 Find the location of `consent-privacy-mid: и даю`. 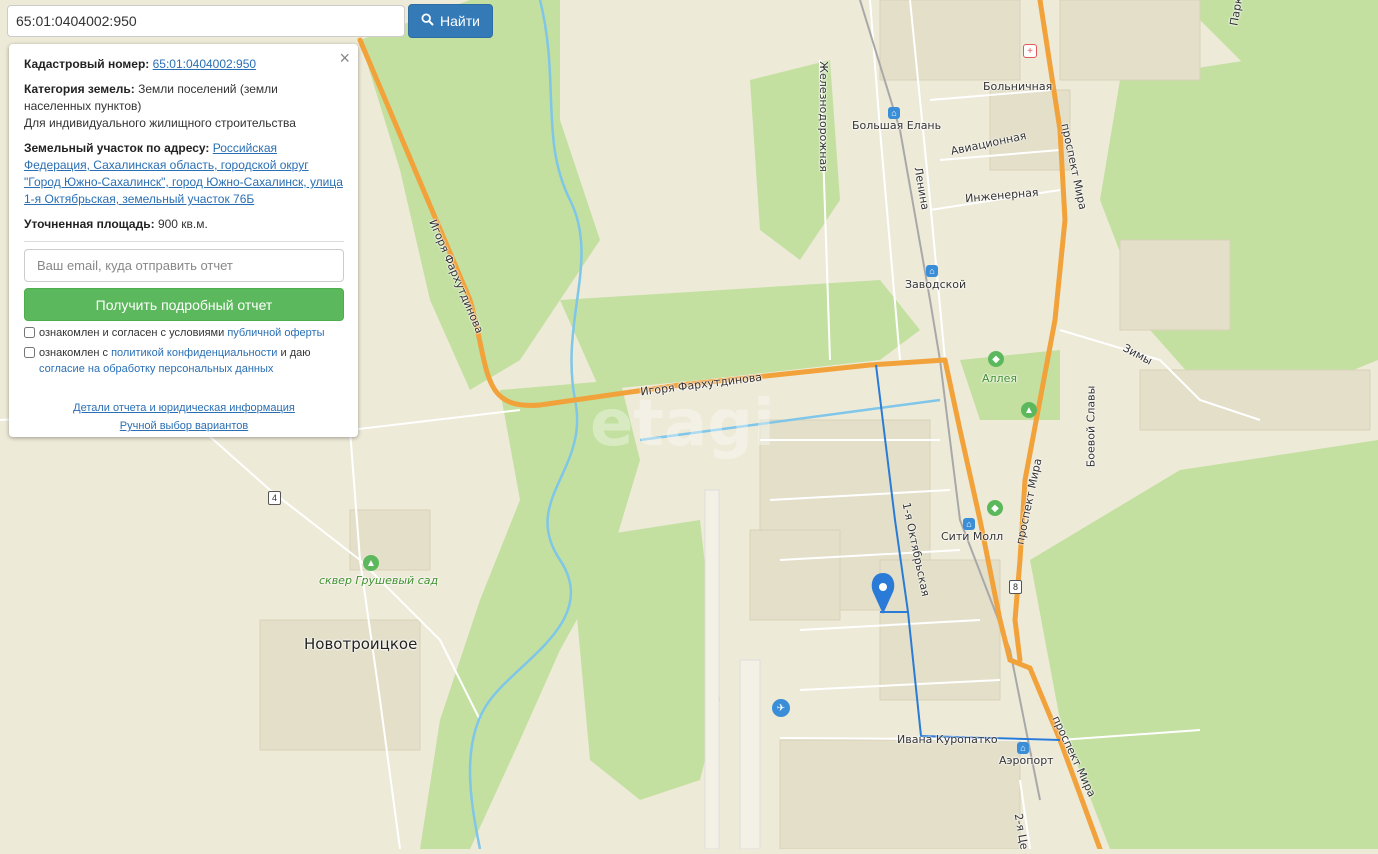

consent-privacy-mid: и даю is located at coordinates (294, 353).